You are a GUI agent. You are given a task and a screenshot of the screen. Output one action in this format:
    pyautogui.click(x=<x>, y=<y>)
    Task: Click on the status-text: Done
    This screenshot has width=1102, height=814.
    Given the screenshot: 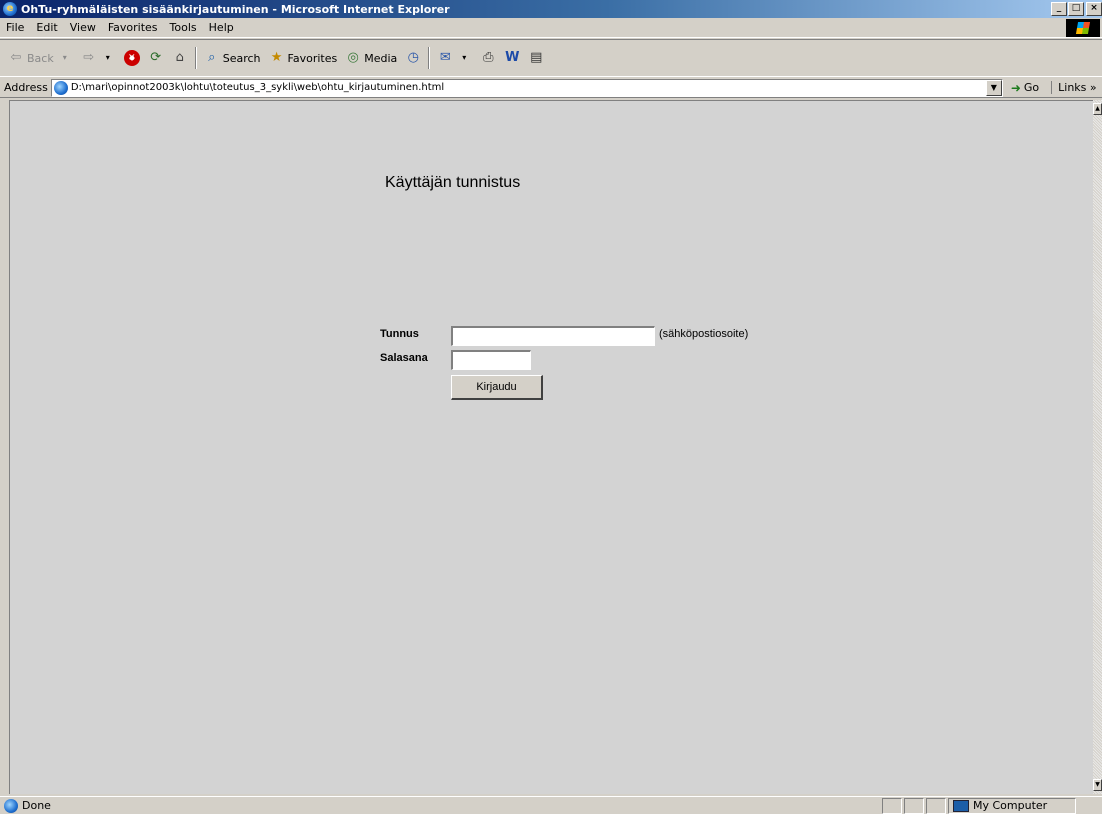 What is the action you would take?
    pyautogui.click(x=36, y=805)
    